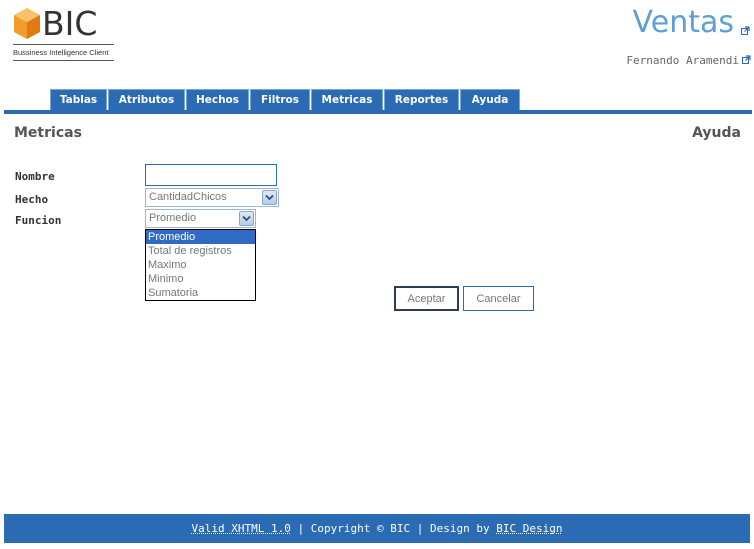 This screenshot has width=754, height=549. Describe the element at coordinates (61, 52) in the screenshot. I see `logo-subtitle: Bussiness Intelligence Client` at that location.